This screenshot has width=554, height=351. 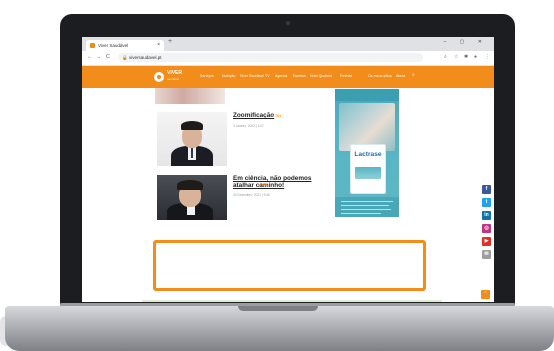 What do you see at coordinates (486, 202) in the screenshot?
I see `twitter-icon: t` at bounding box center [486, 202].